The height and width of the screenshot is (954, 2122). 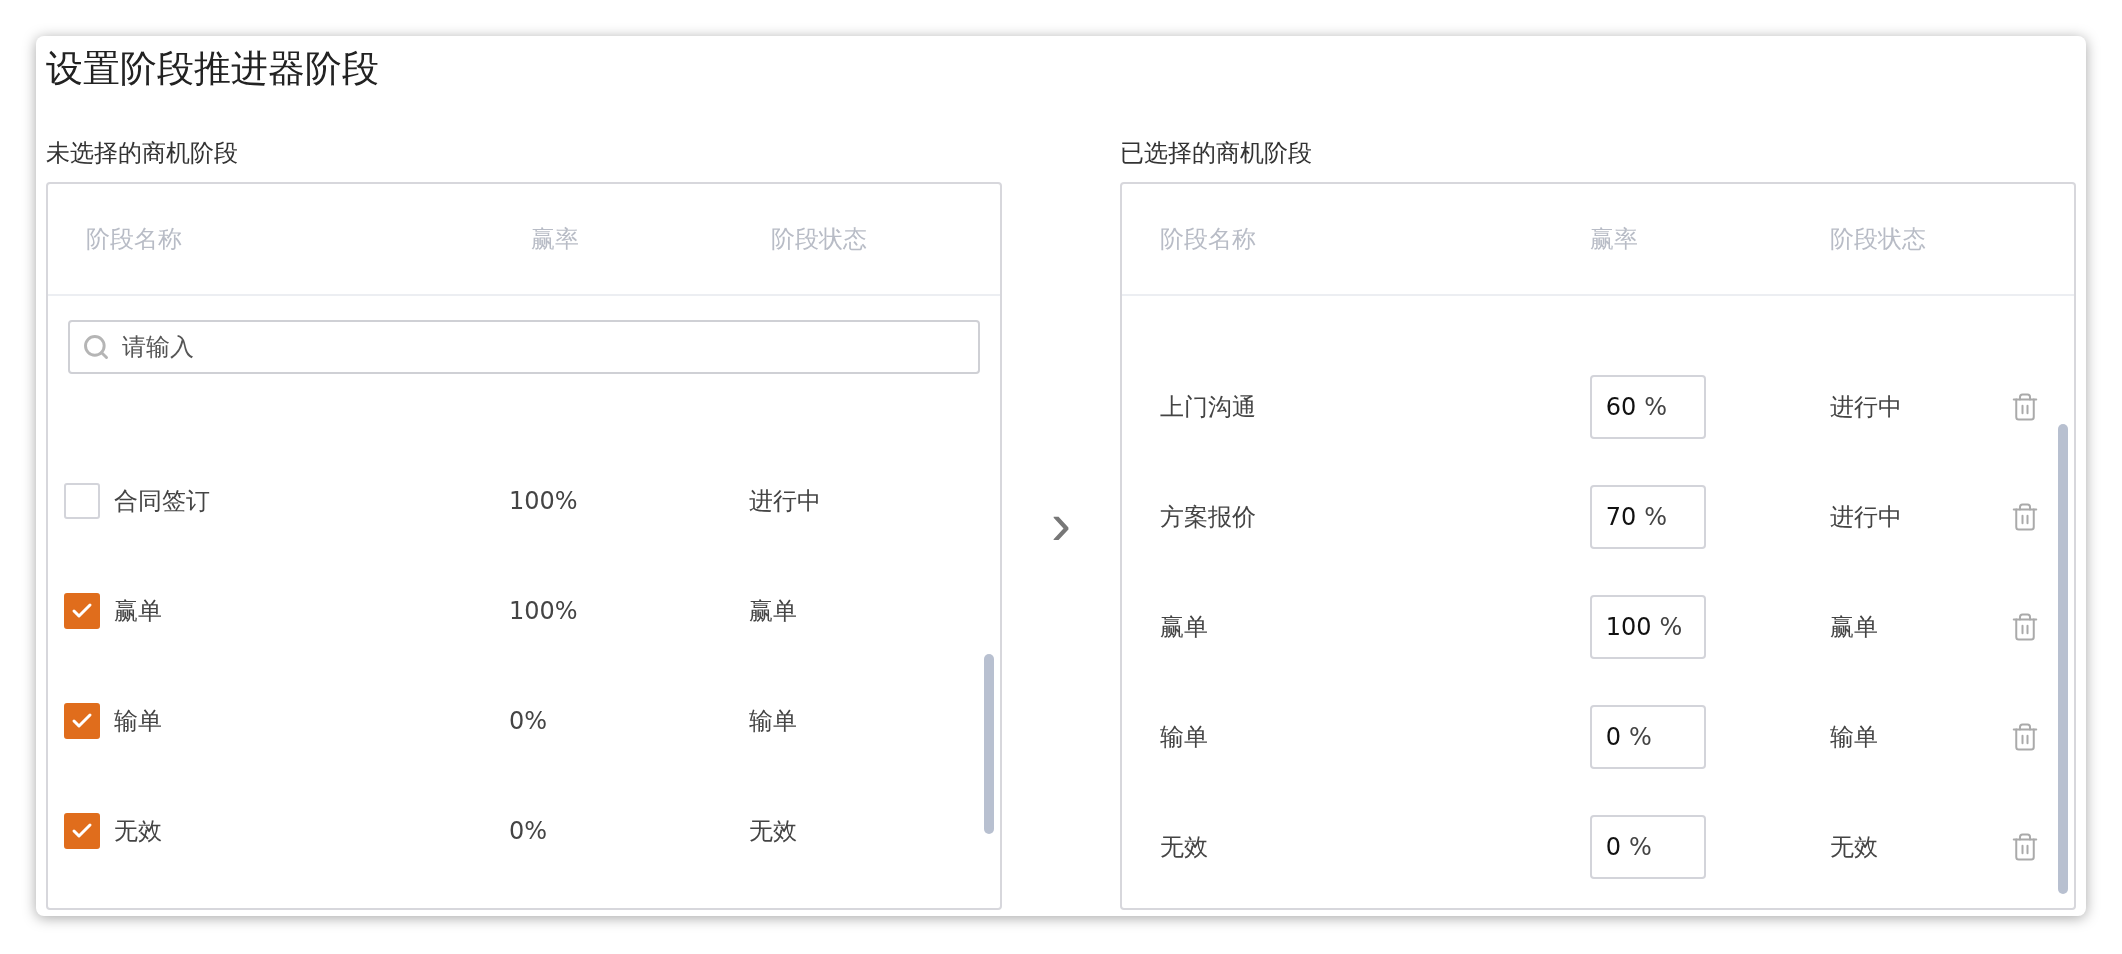 I want to click on stage-name: 方案报价, so click(x=1208, y=517).